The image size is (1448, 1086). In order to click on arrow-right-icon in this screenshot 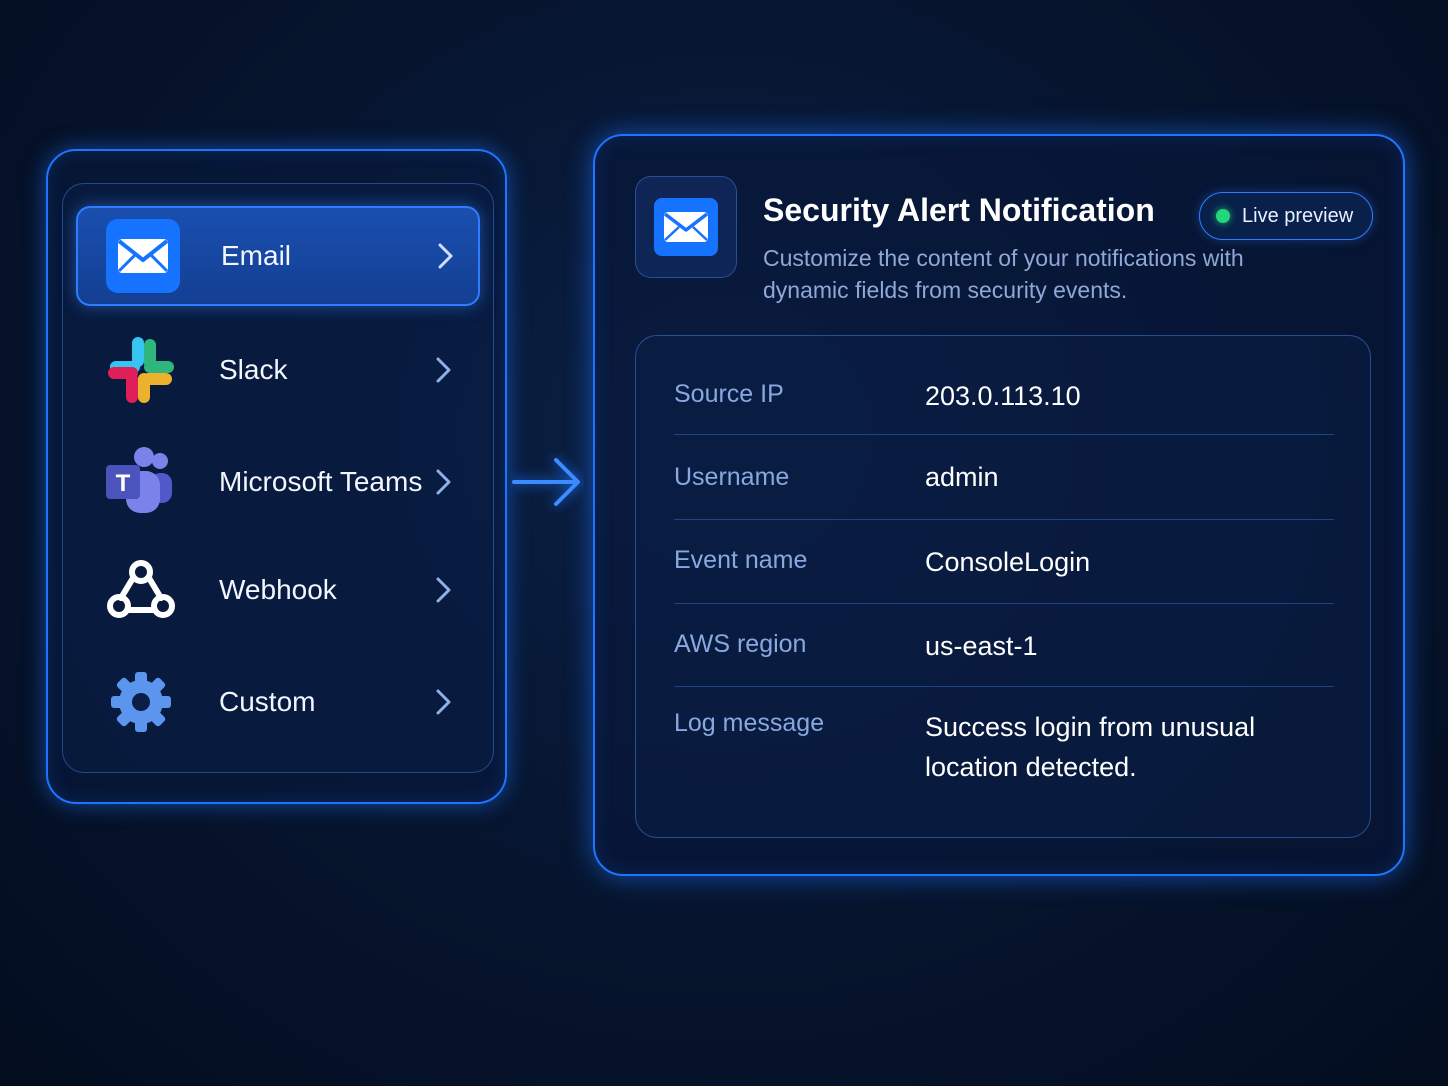, I will do `click(546, 482)`.